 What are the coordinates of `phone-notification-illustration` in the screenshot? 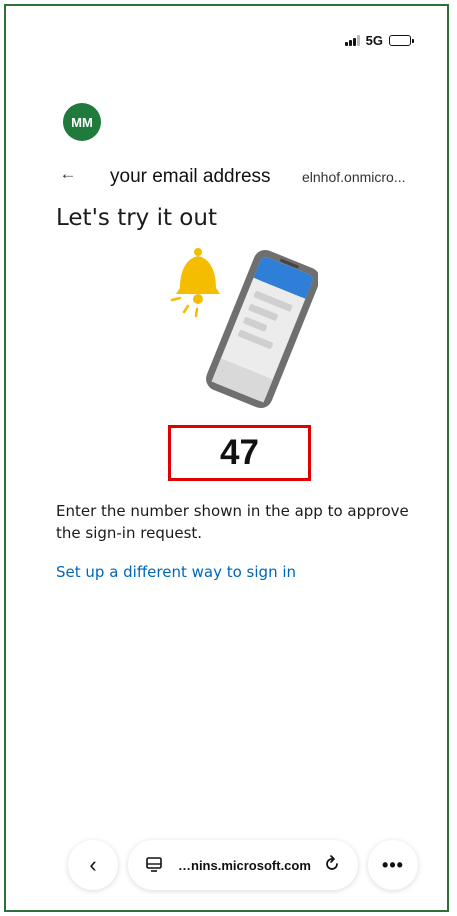 It's located at (244, 328).